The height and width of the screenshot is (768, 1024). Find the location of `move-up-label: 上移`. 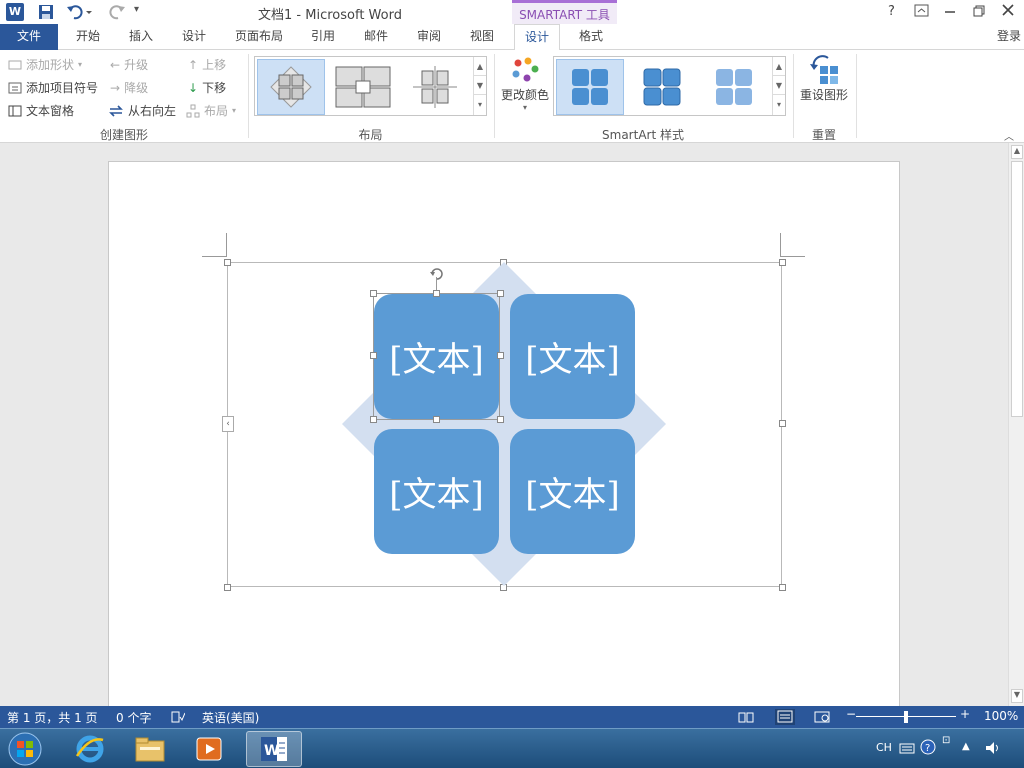

move-up-label: 上移 is located at coordinates (214, 65).